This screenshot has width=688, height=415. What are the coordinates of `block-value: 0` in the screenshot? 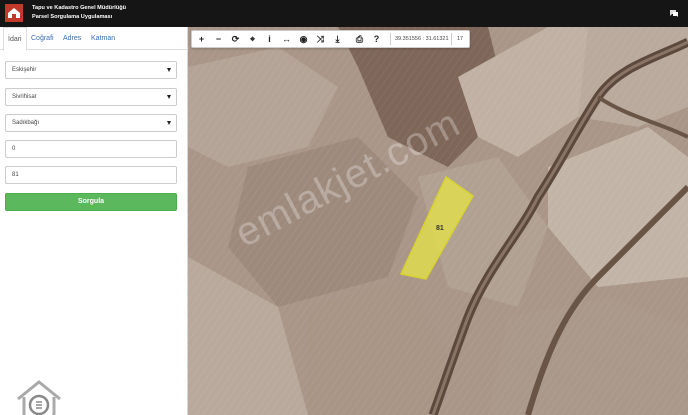 It's located at (14, 149).